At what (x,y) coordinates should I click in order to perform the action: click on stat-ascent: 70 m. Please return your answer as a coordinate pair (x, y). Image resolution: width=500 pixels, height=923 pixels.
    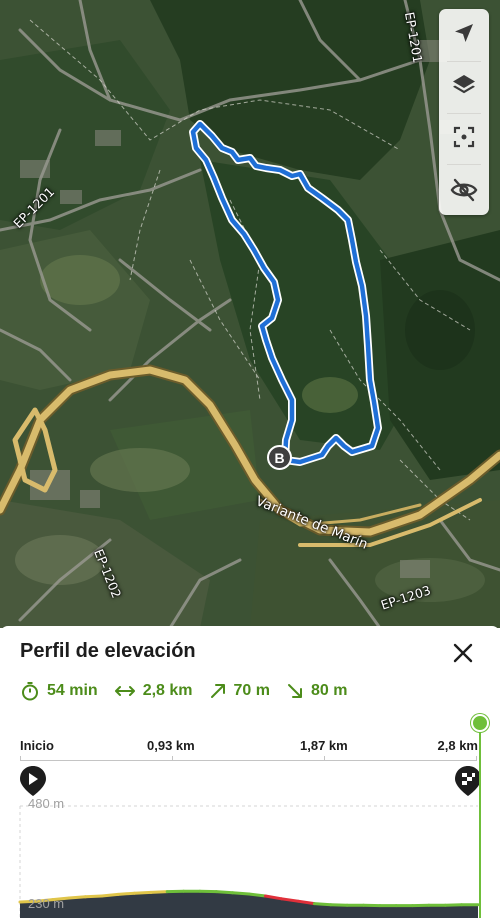
    Looking at the image, I should click on (239, 691).